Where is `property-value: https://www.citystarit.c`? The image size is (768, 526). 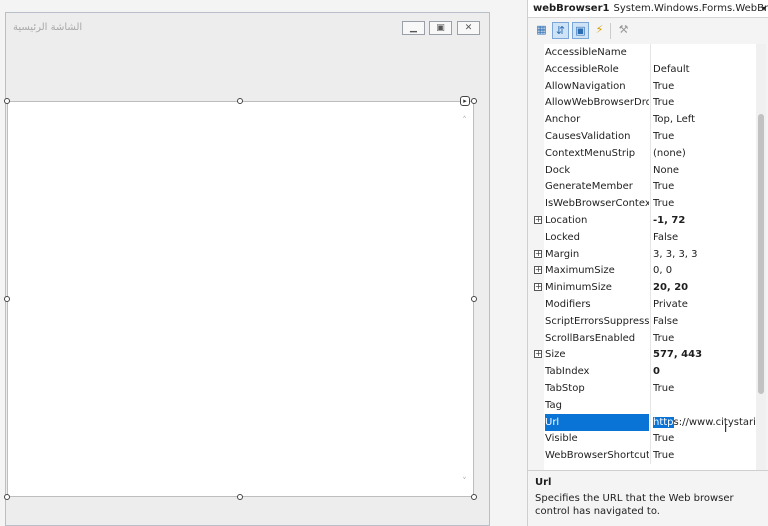
property-value: https://www.citystarit.c is located at coordinates (704, 422).